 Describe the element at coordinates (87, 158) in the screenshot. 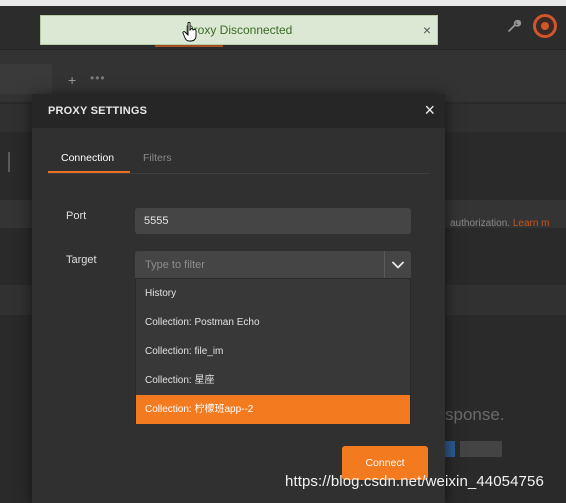

I see `tab-connection: Connection` at that location.